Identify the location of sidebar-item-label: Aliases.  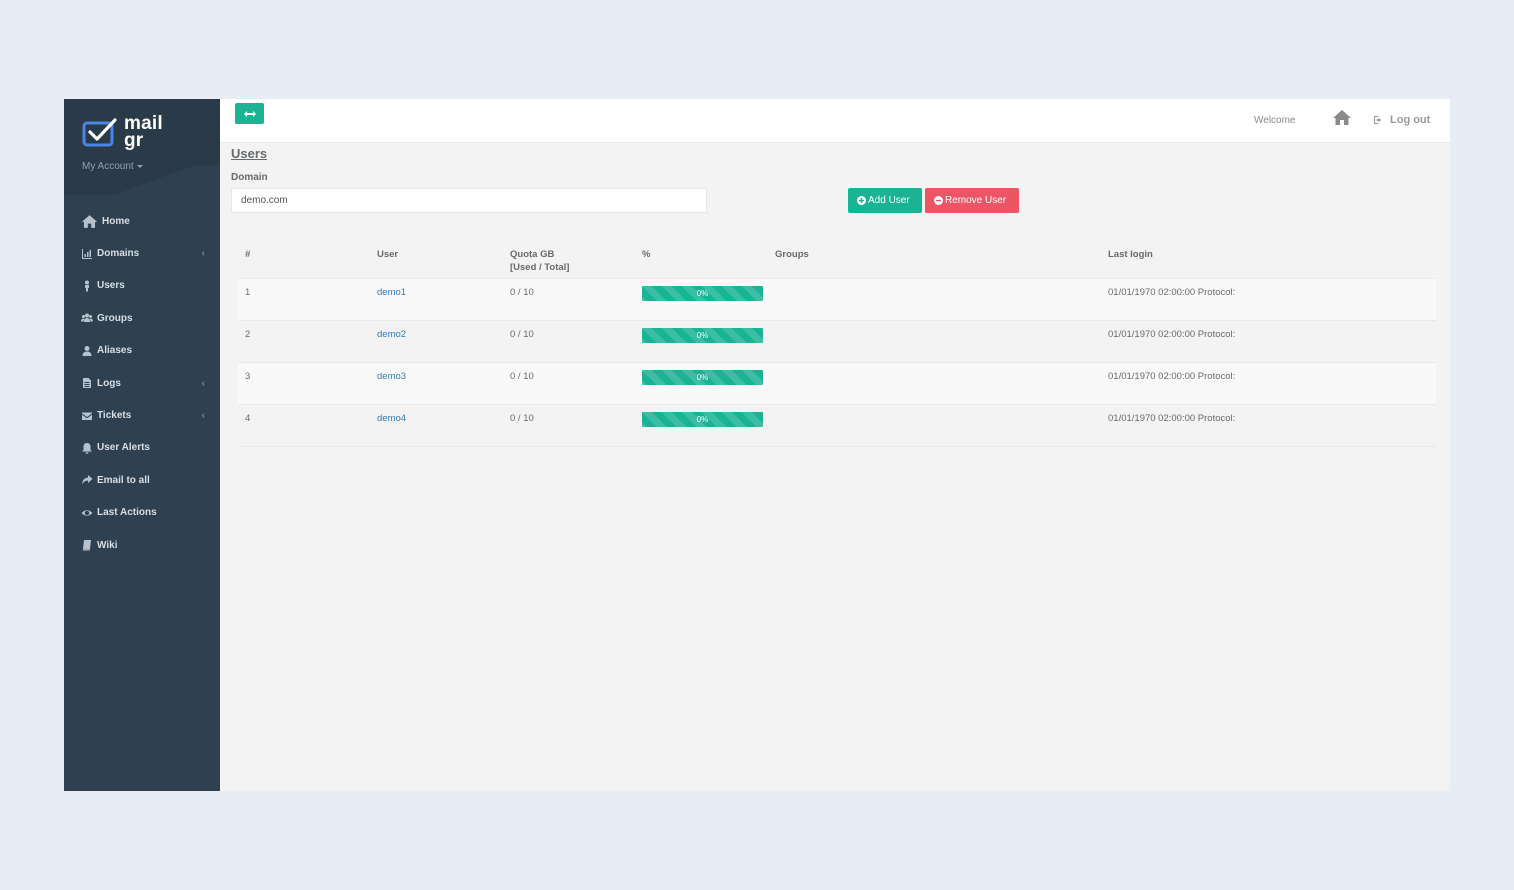
(115, 351).